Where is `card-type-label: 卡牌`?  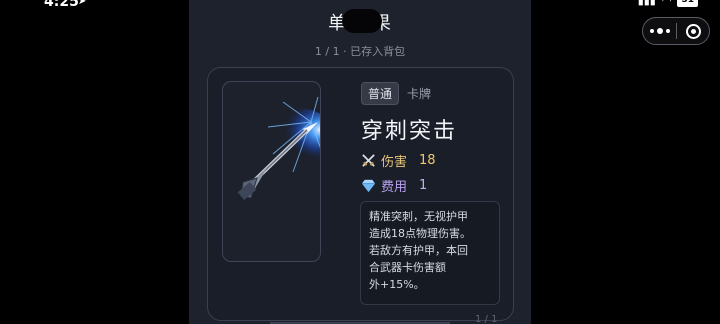 card-type-label: 卡牌 is located at coordinates (419, 94).